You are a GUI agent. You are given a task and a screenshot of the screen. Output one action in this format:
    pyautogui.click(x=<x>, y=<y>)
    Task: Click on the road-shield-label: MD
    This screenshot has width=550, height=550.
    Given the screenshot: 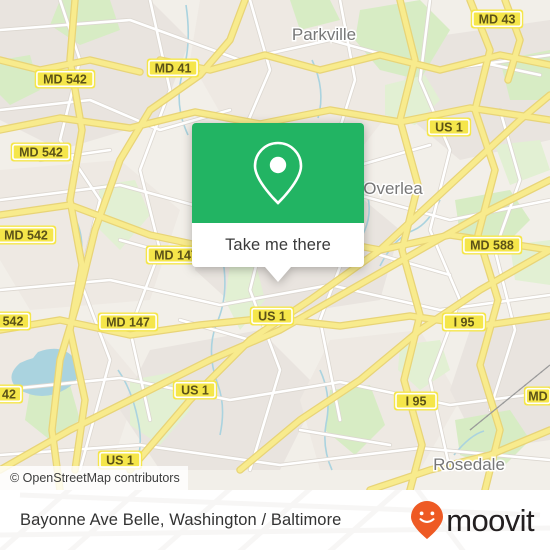 What is the action you would take?
    pyautogui.click(x=537, y=397)
    